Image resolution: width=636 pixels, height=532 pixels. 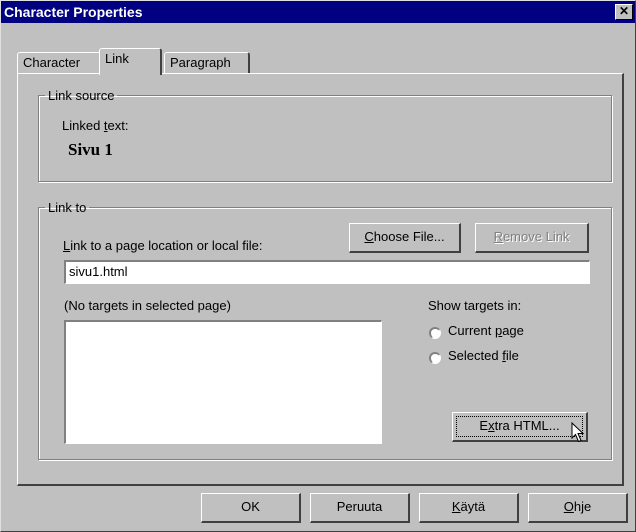 What do you see at coordinates (327, 272) in the screenshot?
I see `link-url-input: sivu1.html` at bounding box center [327, 272].